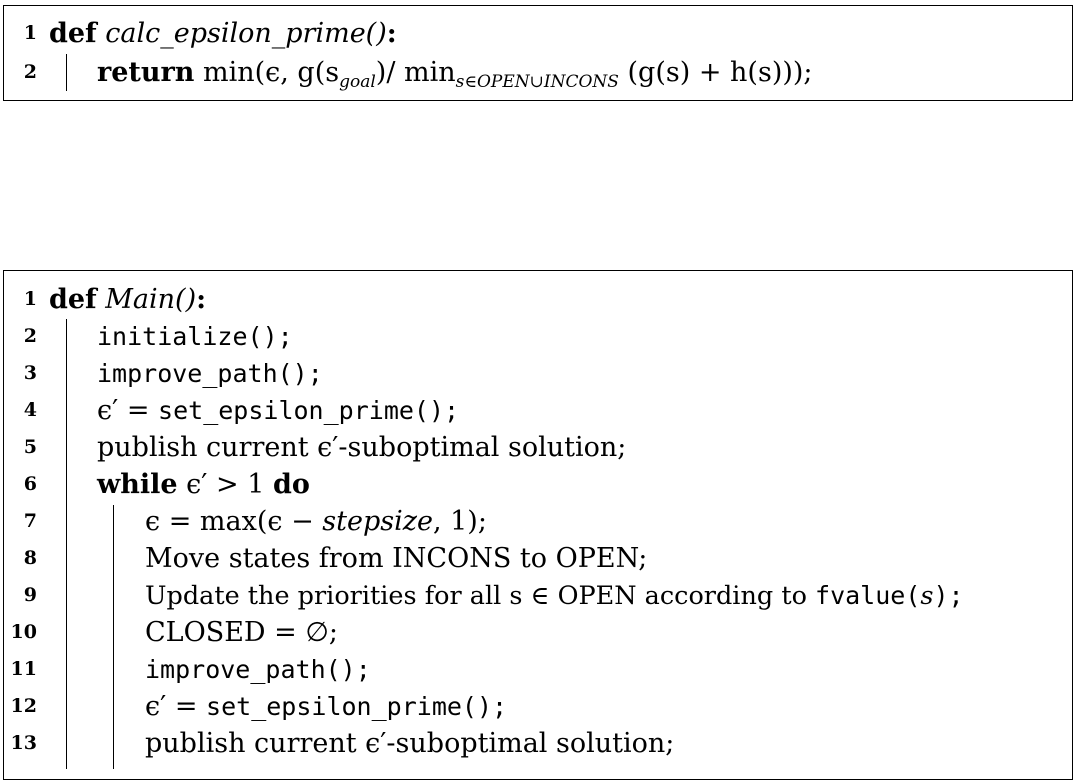 Image resolution: width=1082 pixels, height=782 pixels. Describe the element at coordinates (151, 299) in the screenshot. I see `function-name: Main()` at that location.